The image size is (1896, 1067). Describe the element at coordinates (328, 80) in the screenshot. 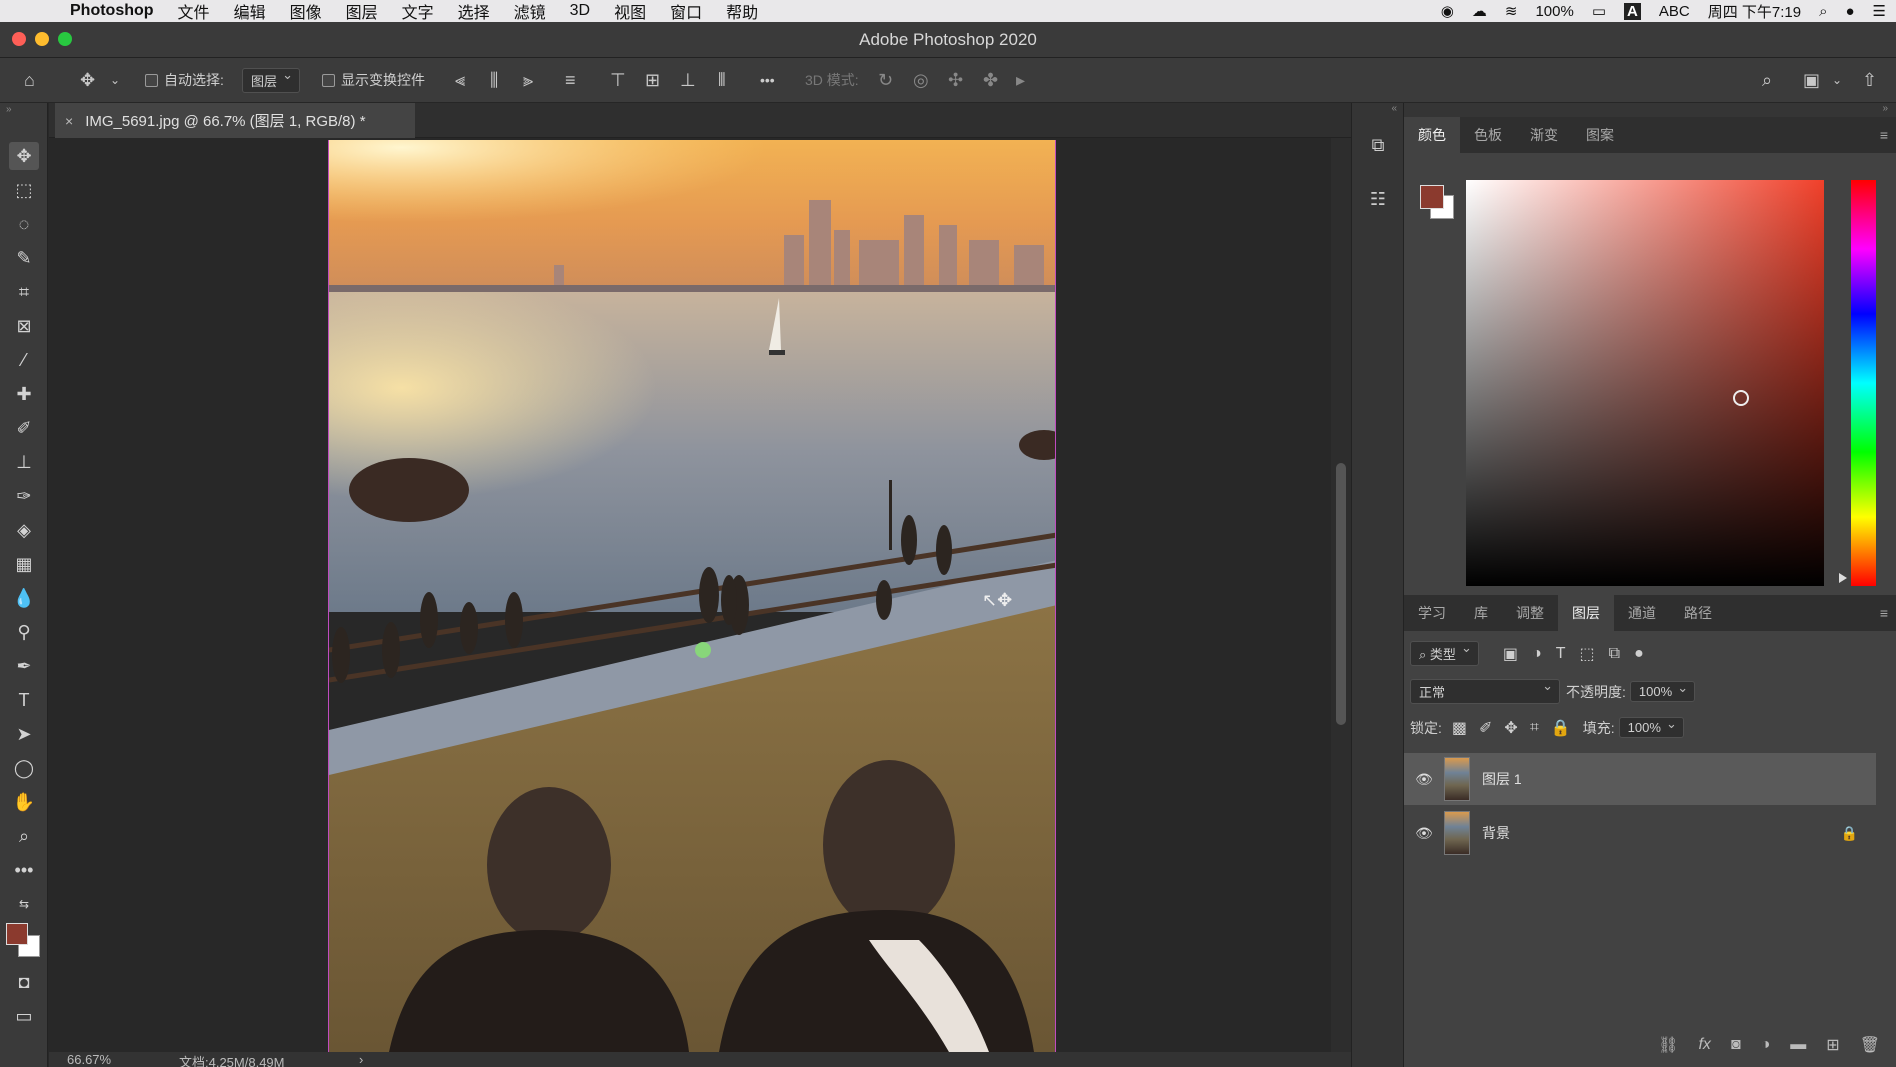

I see `show-transform-checkbox` at that location.